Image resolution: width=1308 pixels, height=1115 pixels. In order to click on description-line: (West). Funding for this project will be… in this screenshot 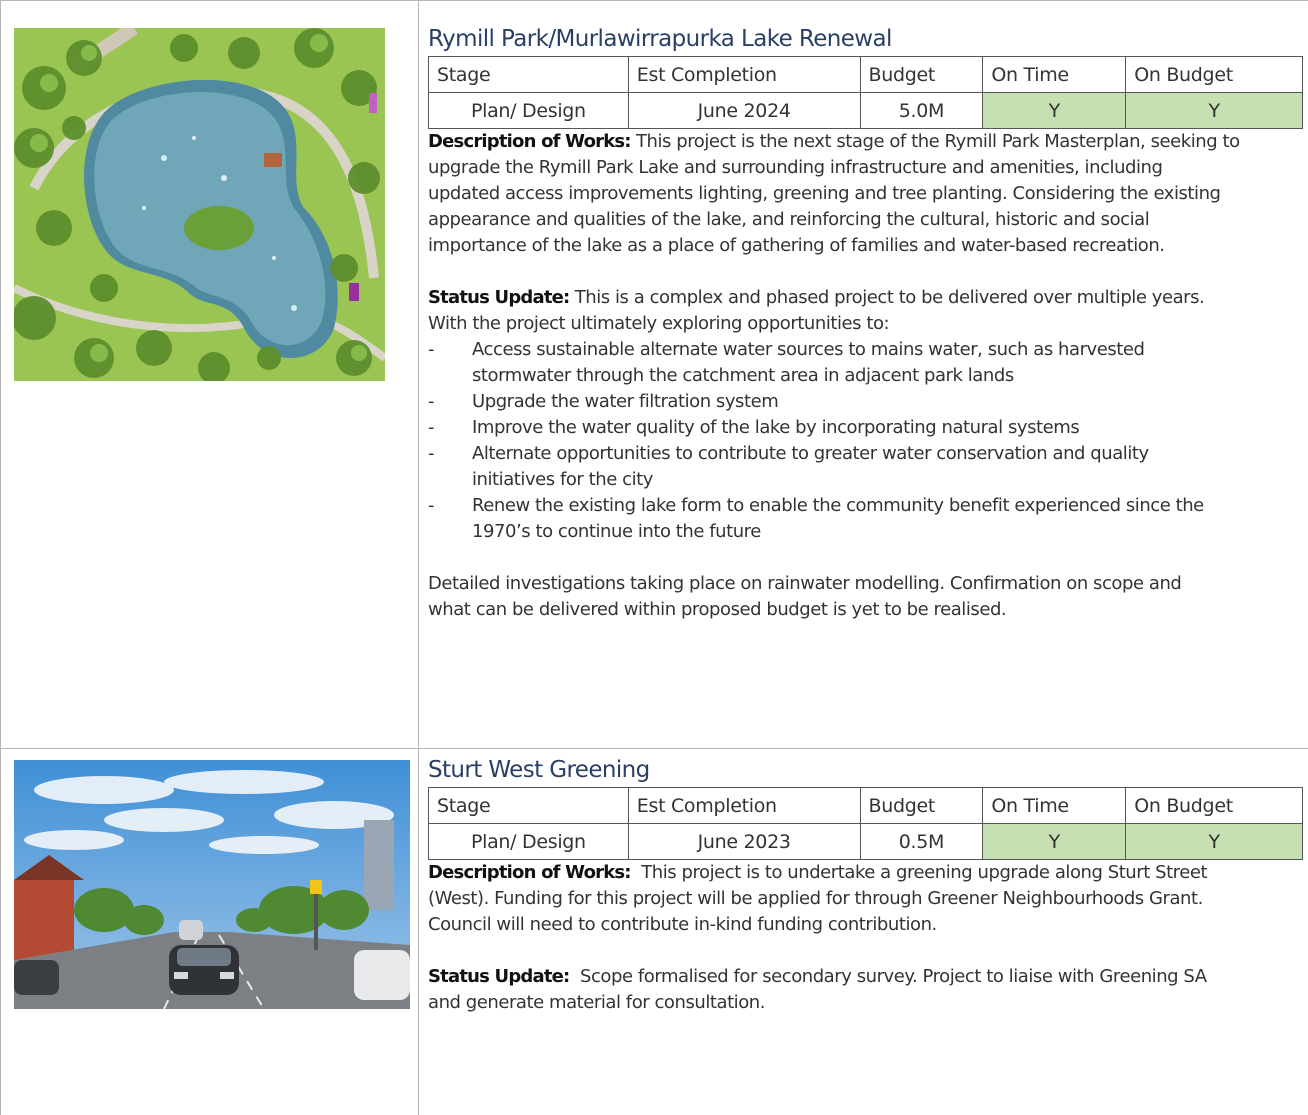, I will do `click(815, 898)`.